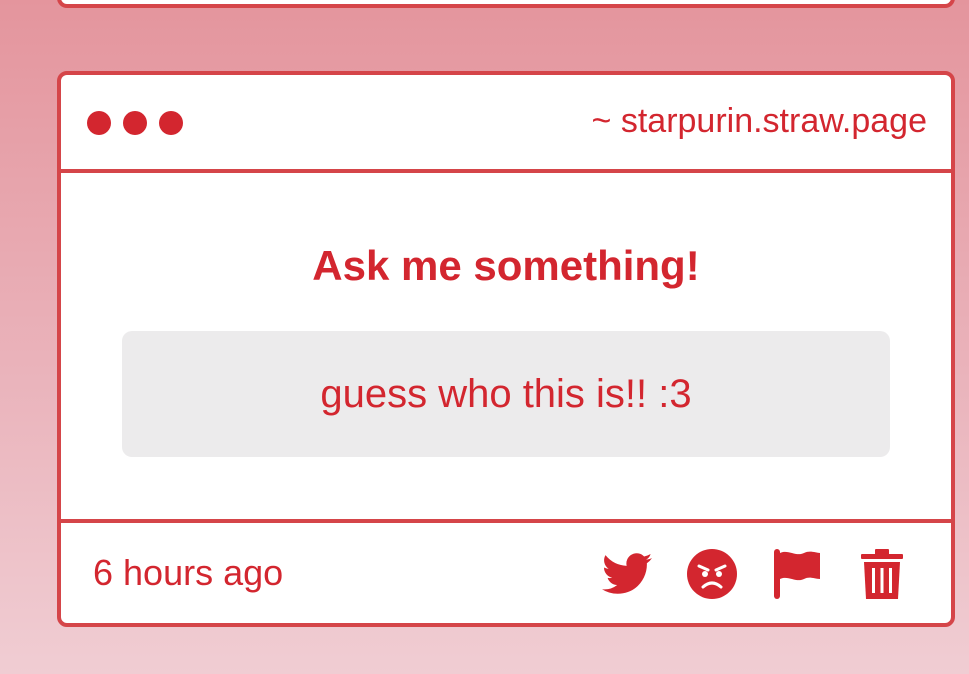 The height and width of the screenshot is (674, 969). I want to click on question-text: guess who this is!! :3, so click(506, 394).